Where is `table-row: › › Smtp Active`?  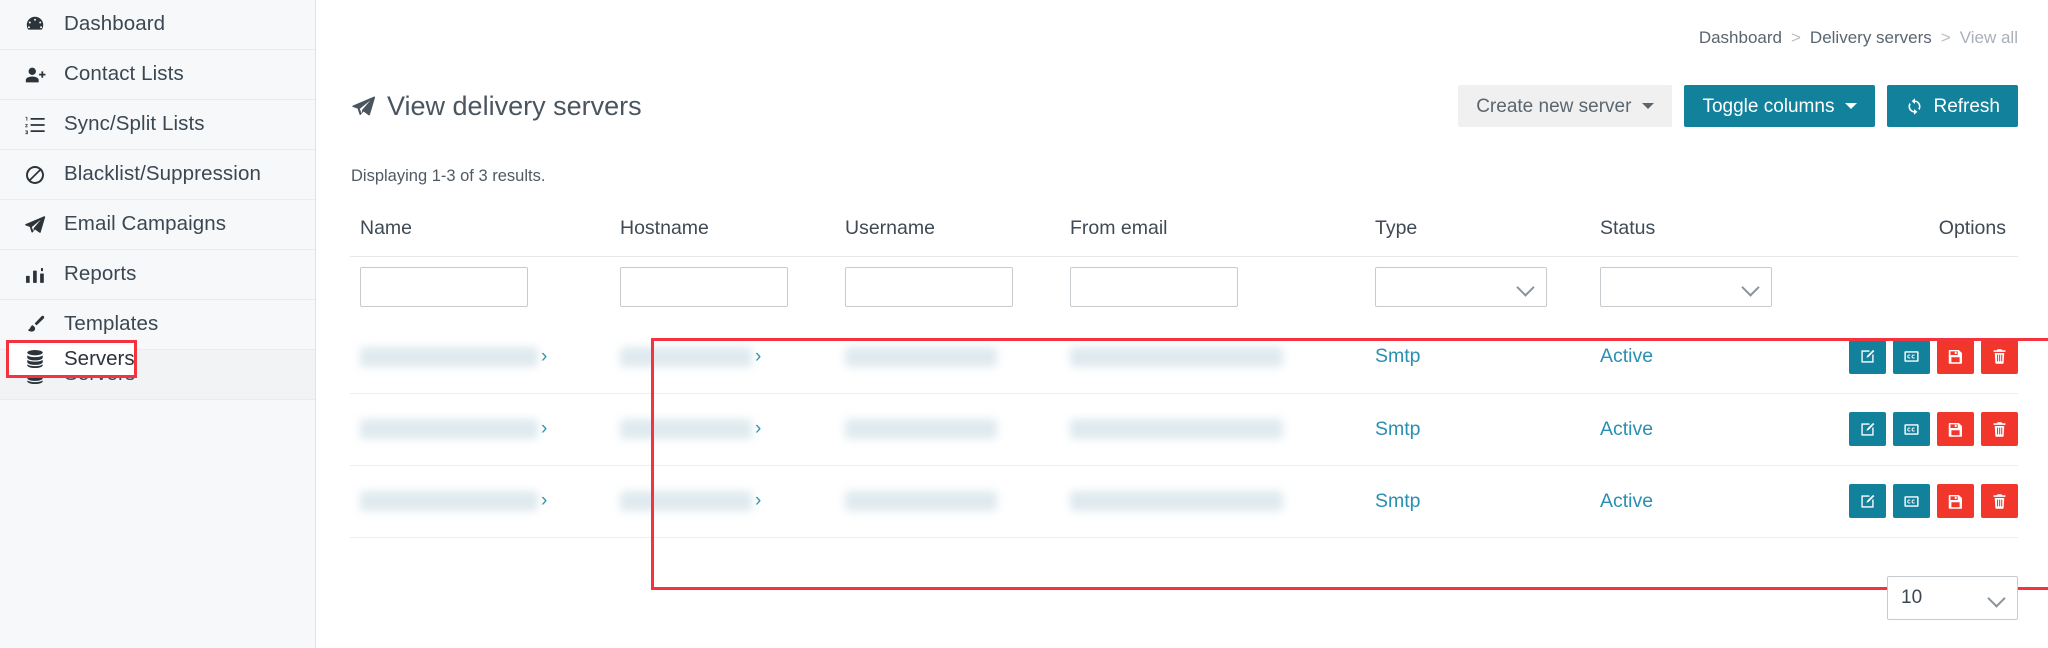 table-row: › › Smtp Active is located at coordinates (1184, 501).